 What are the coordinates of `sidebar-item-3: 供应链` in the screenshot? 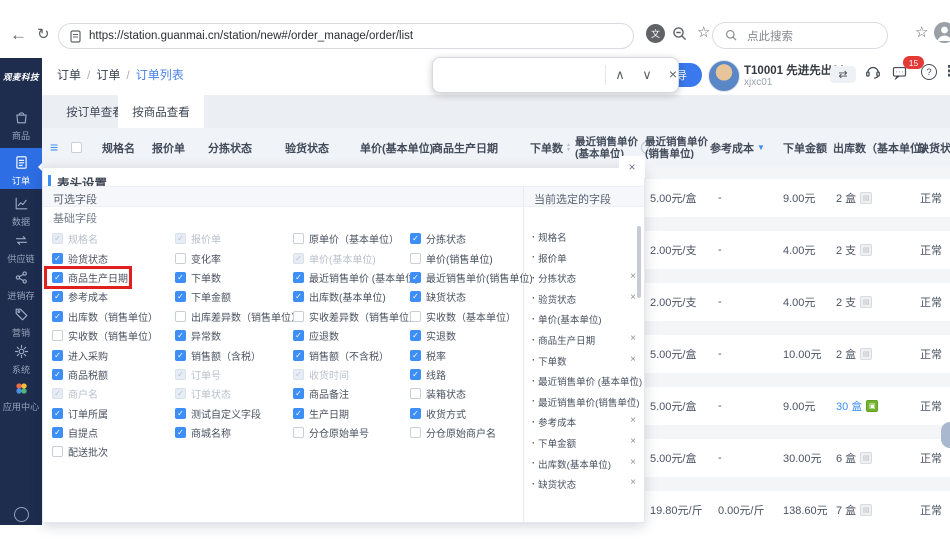 It's located at (21, 248).